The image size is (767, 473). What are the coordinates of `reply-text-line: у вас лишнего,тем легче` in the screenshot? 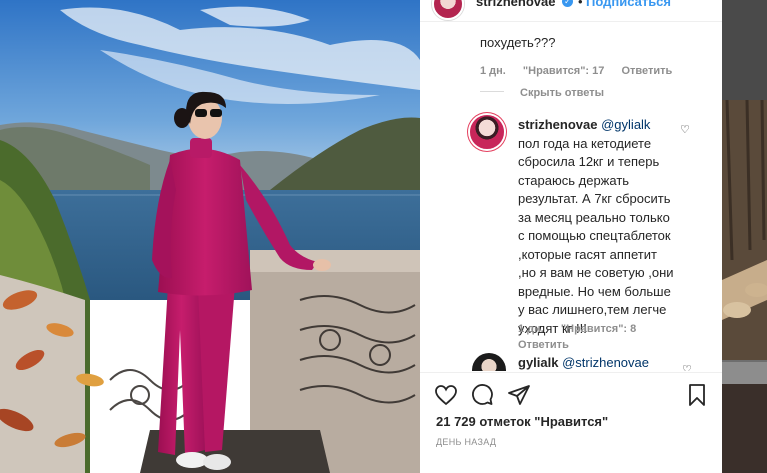 It's located at (592, 309).